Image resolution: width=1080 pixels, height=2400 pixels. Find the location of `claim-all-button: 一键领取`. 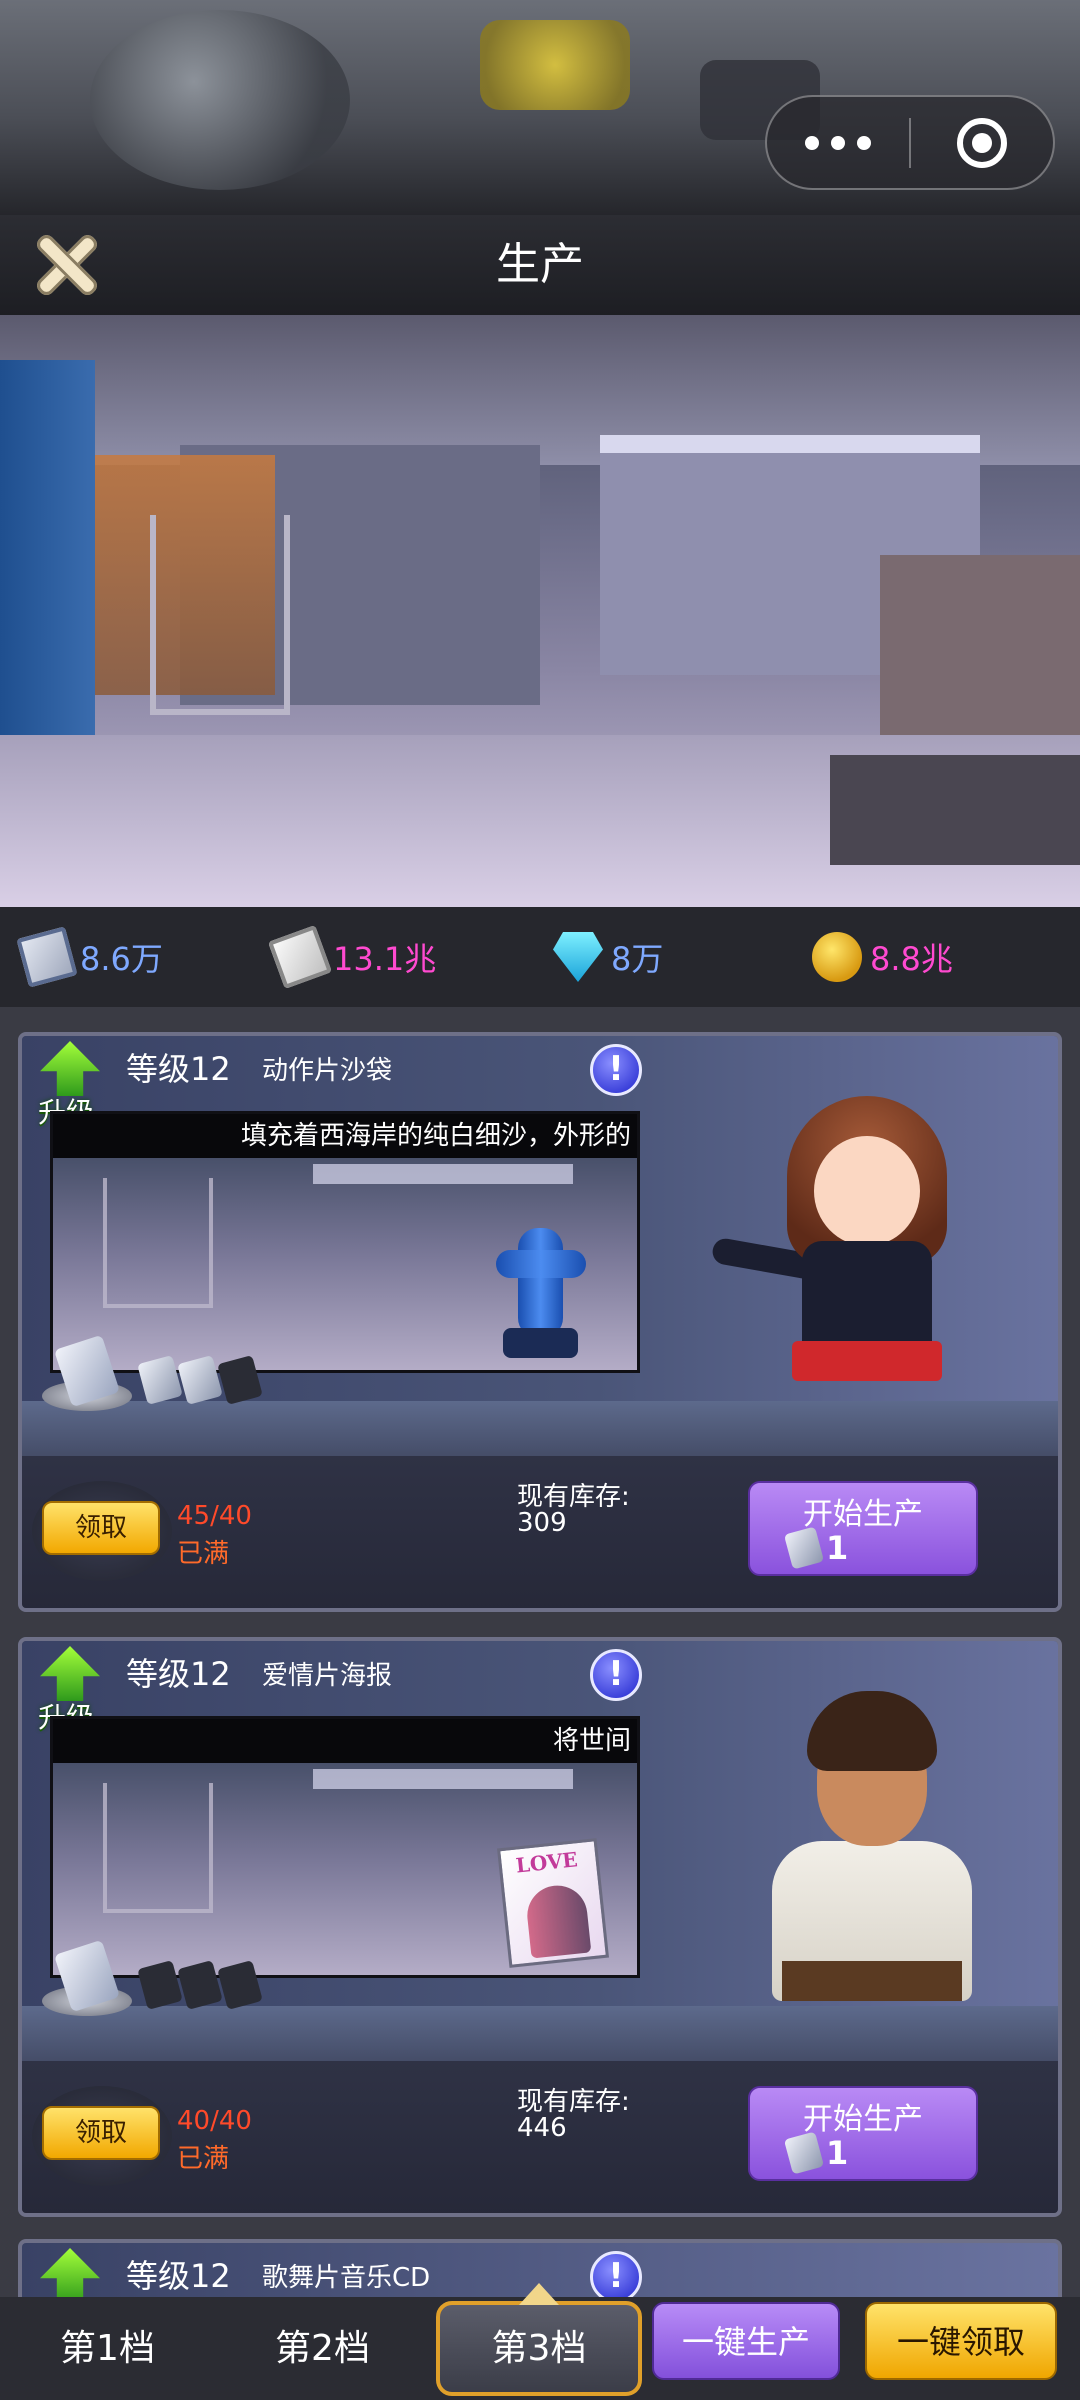

claim-all-button: 一键领取 is located at coordinates (961, 2341).